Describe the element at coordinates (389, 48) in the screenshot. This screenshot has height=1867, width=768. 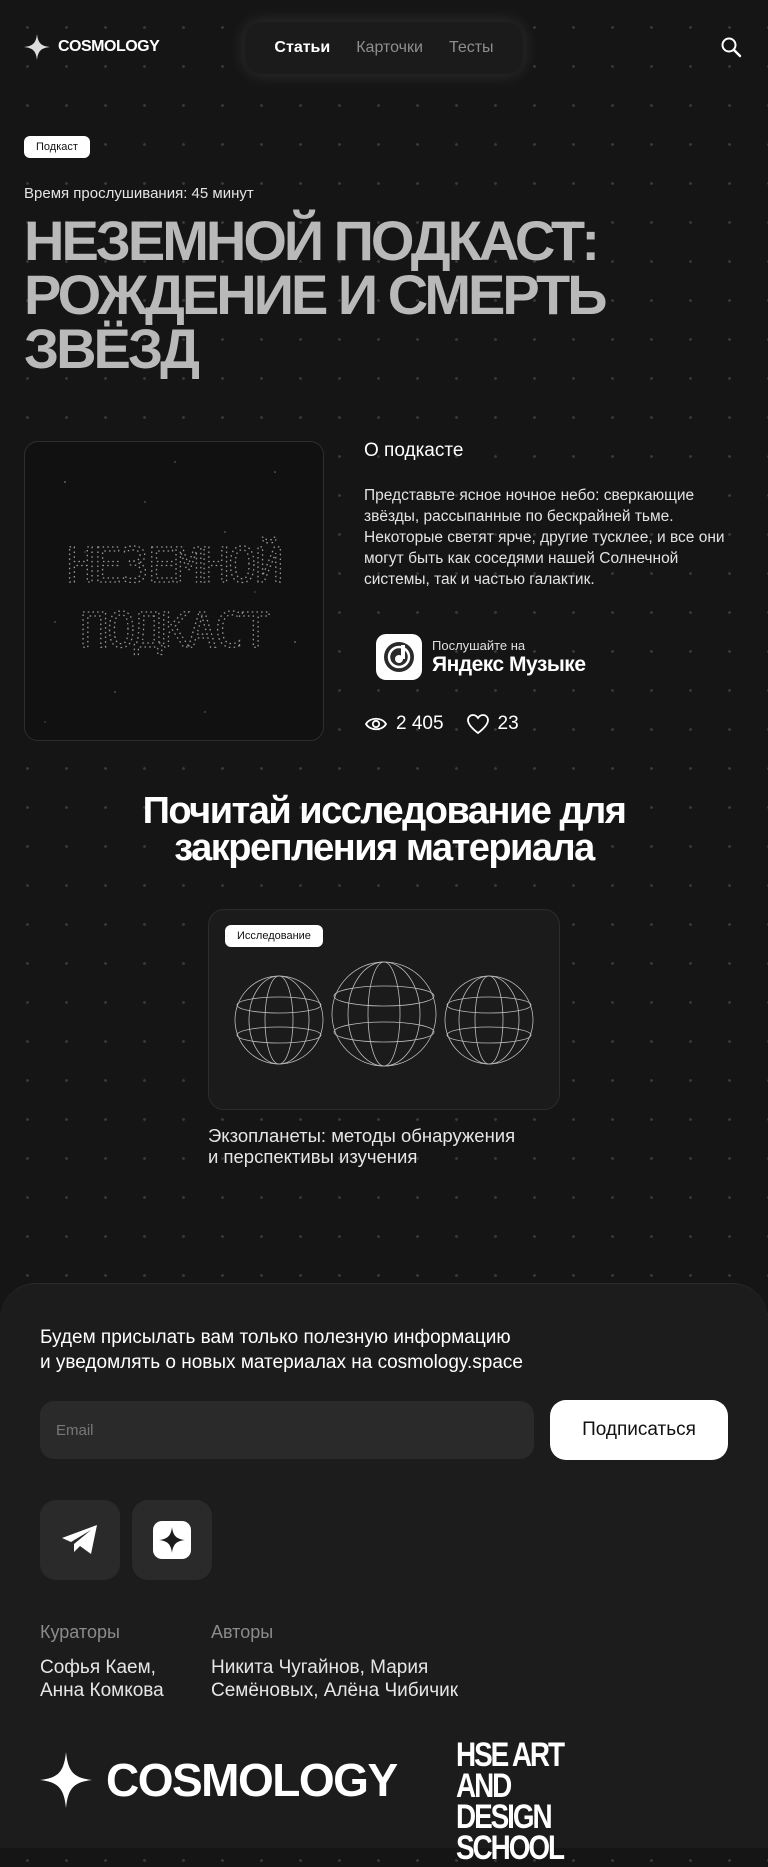
I see `nav-item-cards: Карточки` at that location.